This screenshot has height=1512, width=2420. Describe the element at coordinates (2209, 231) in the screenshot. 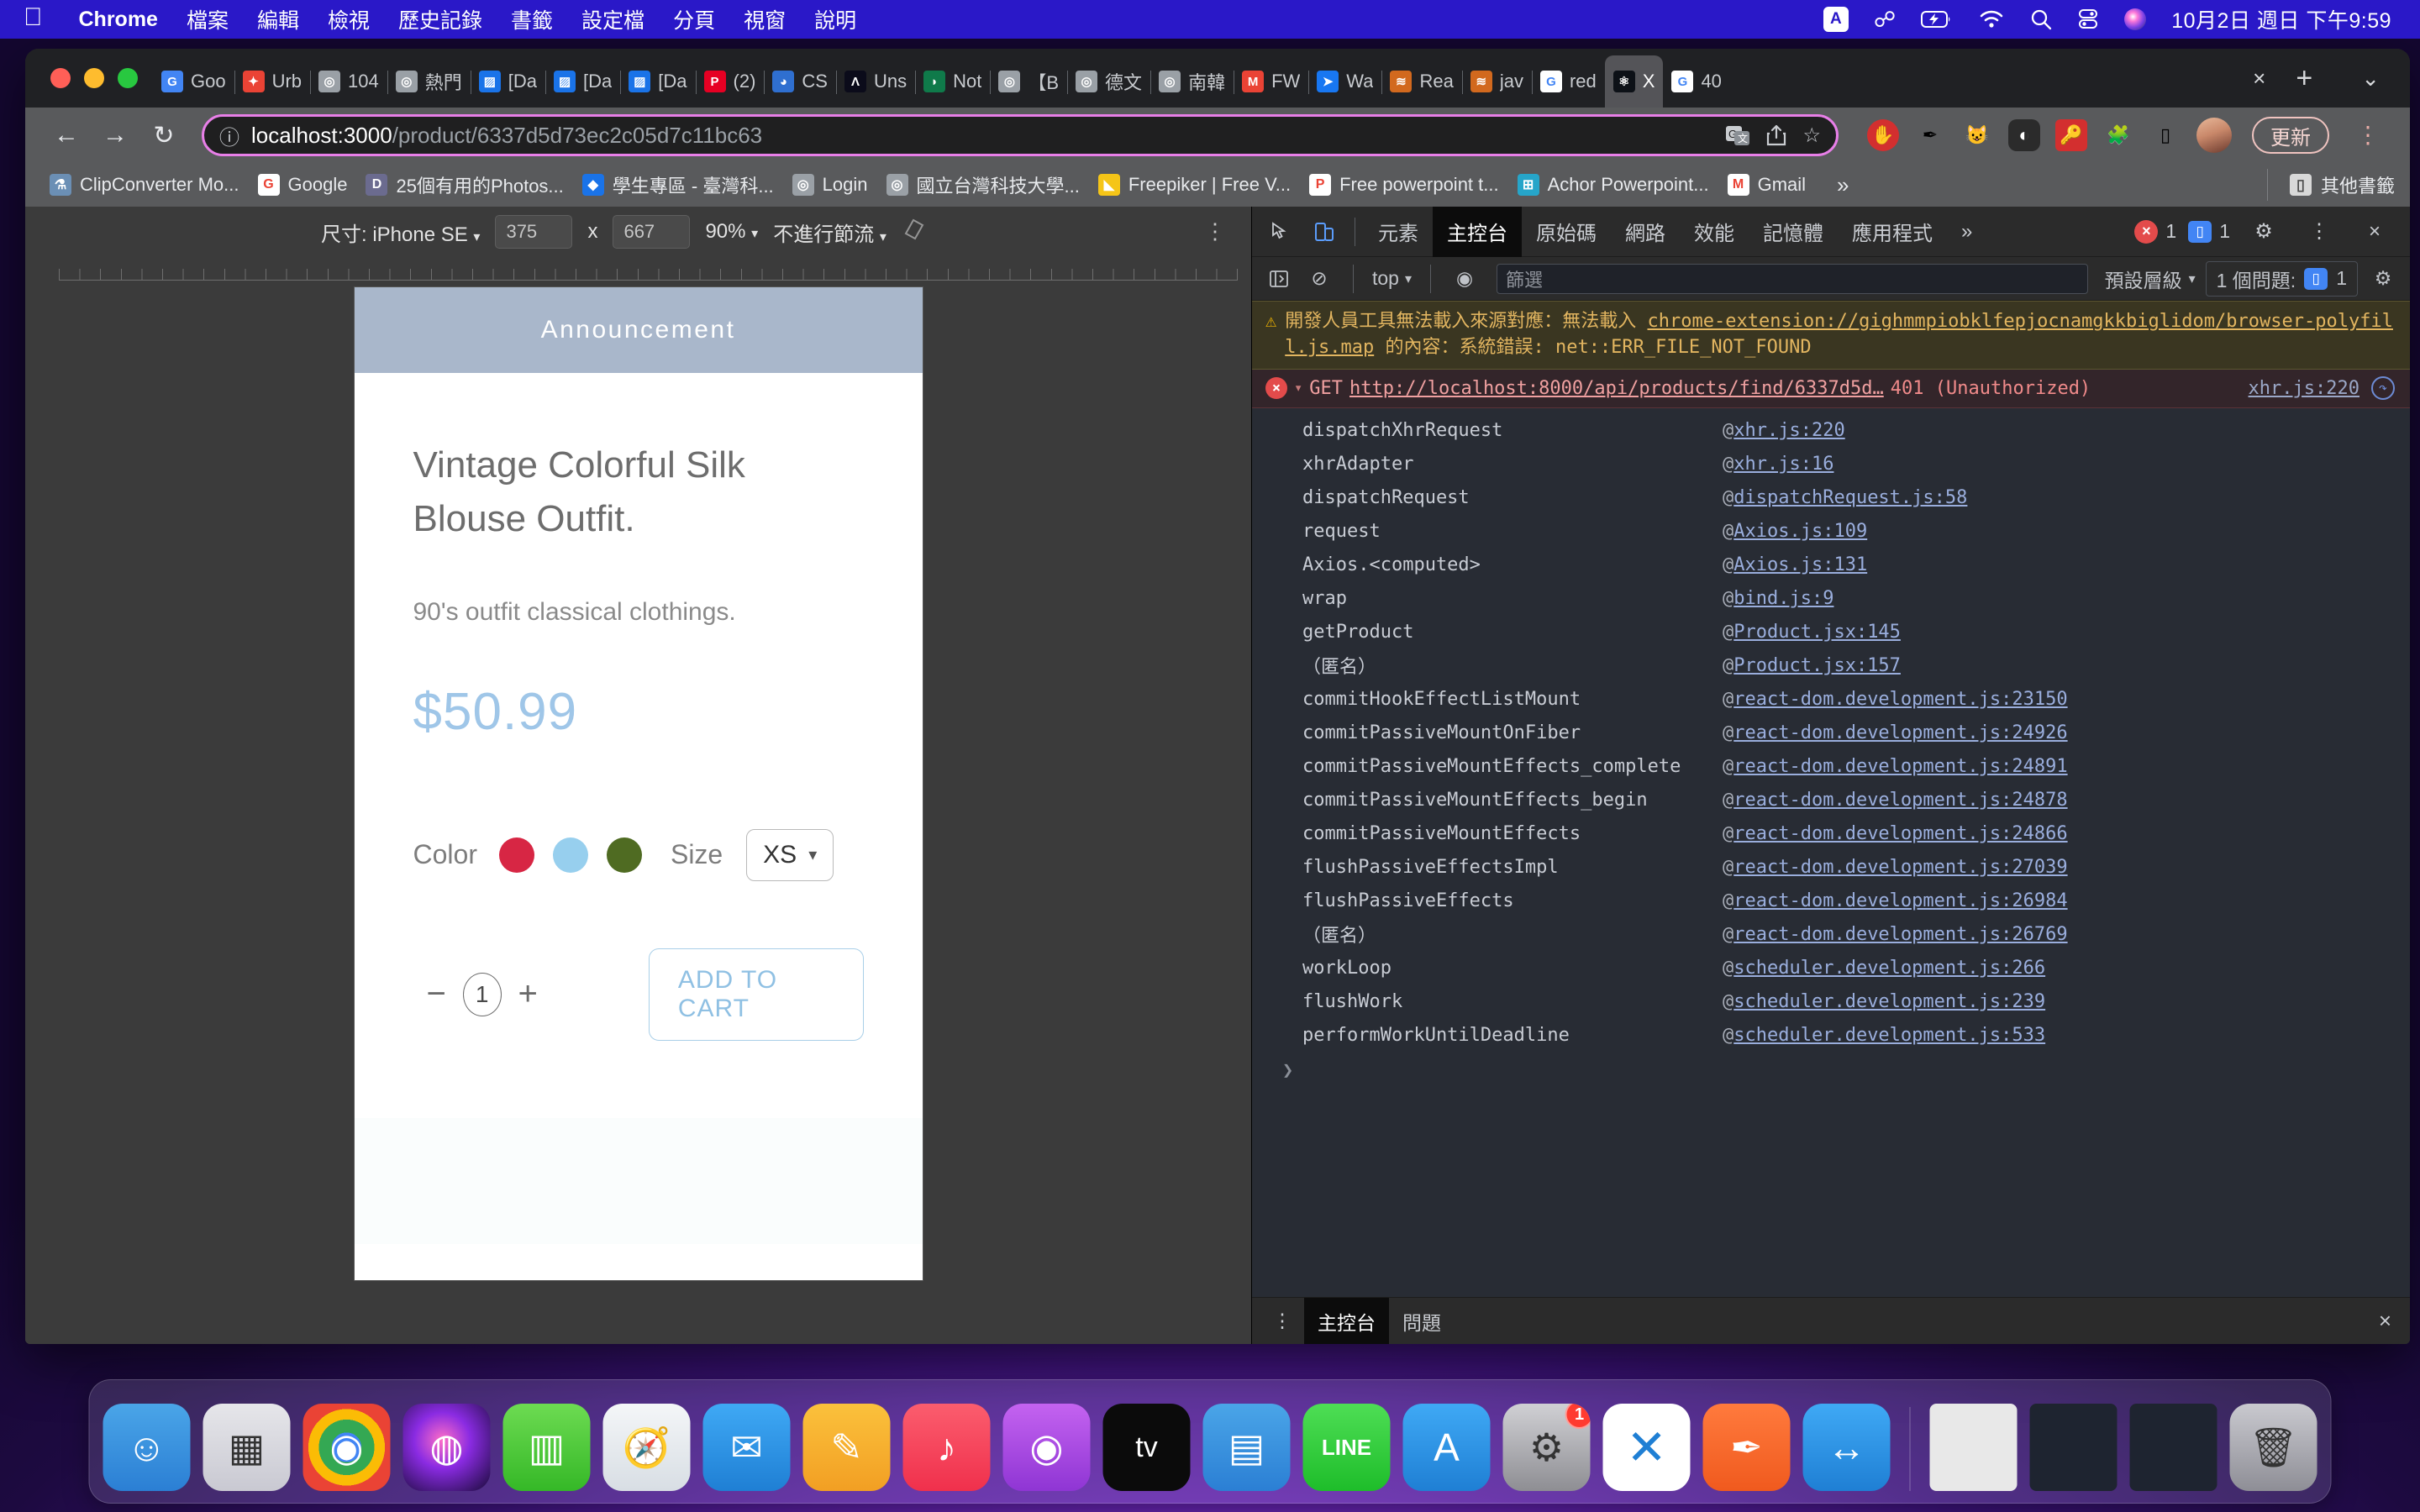

I see `warning-count-badge: ▯ 1` at that location.